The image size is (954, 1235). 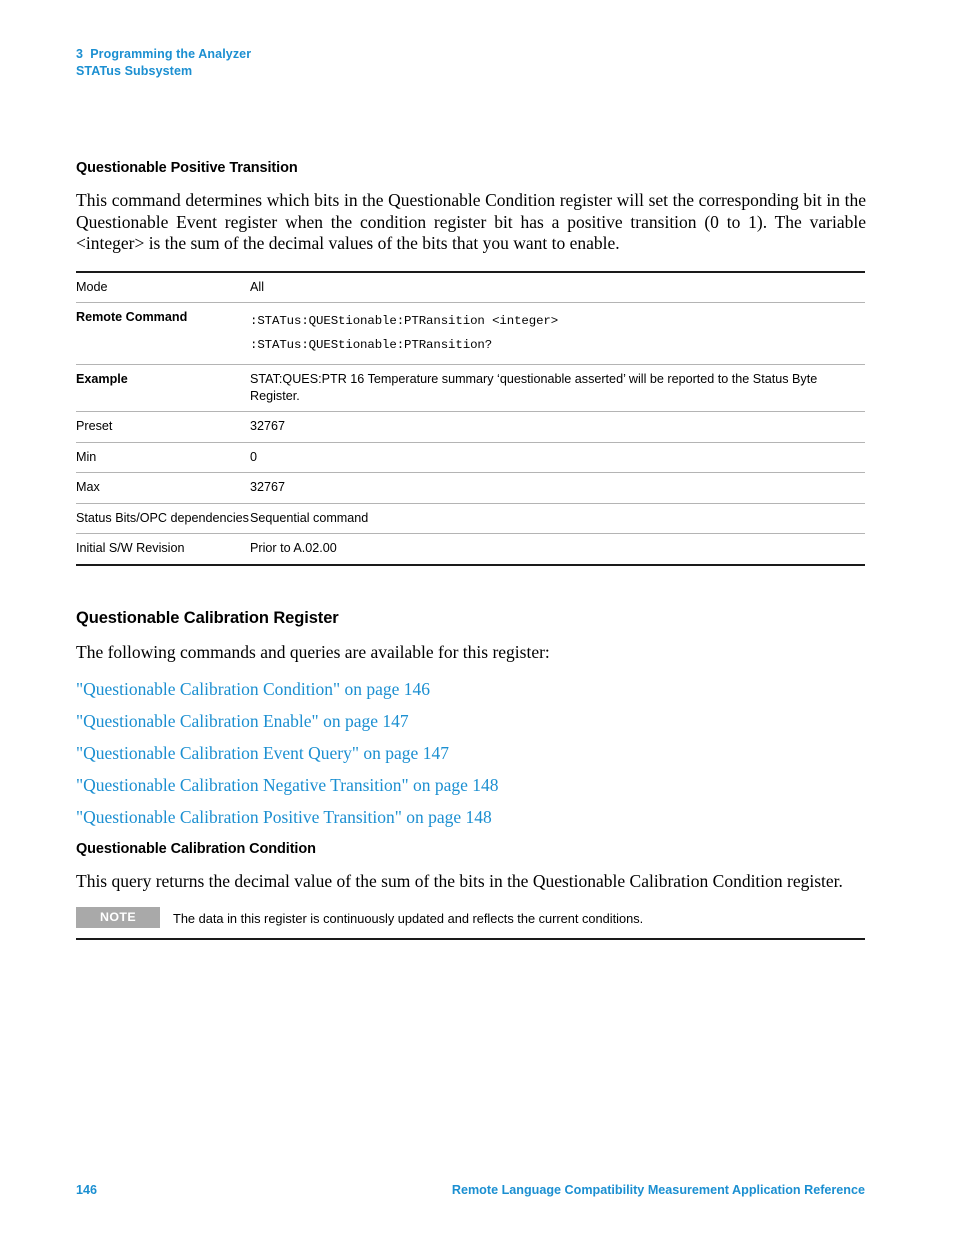 I want to click on row-value-mode: All, so click(x=557, y=286).